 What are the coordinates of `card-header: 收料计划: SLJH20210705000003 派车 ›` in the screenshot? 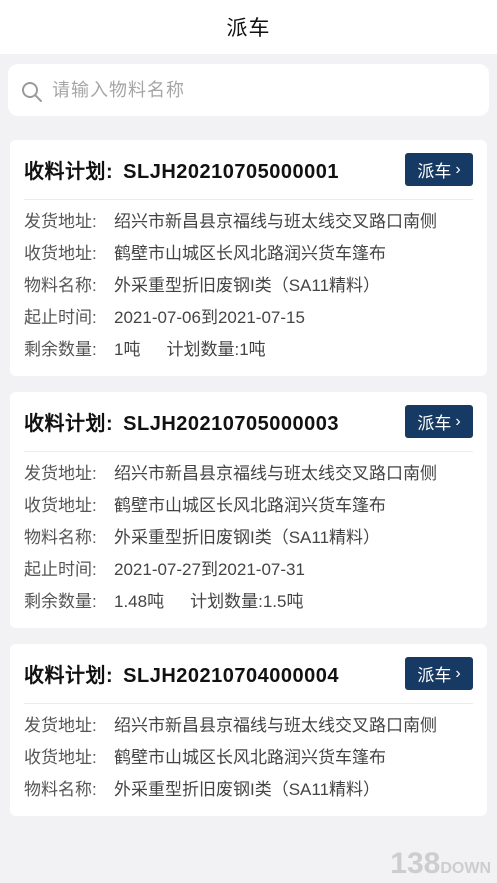 It's located at (248, 422).